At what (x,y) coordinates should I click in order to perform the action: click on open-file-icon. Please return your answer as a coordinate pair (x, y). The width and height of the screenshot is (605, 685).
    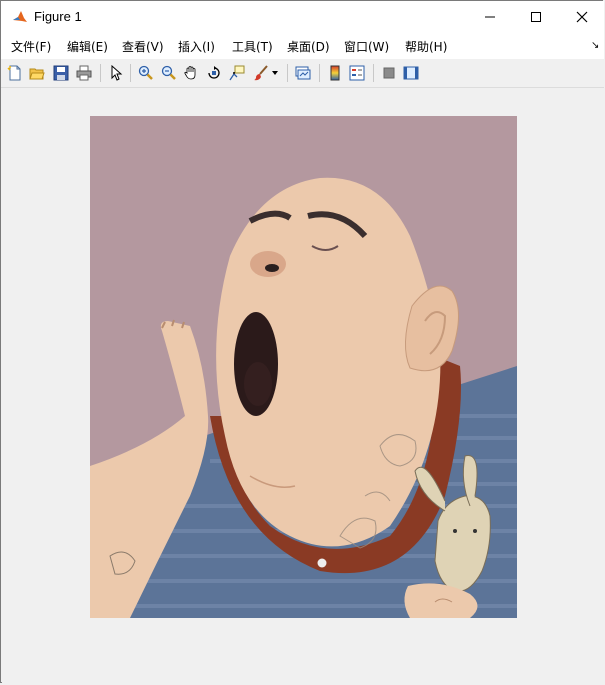
    Looking at the image, I should click on (37, 74).